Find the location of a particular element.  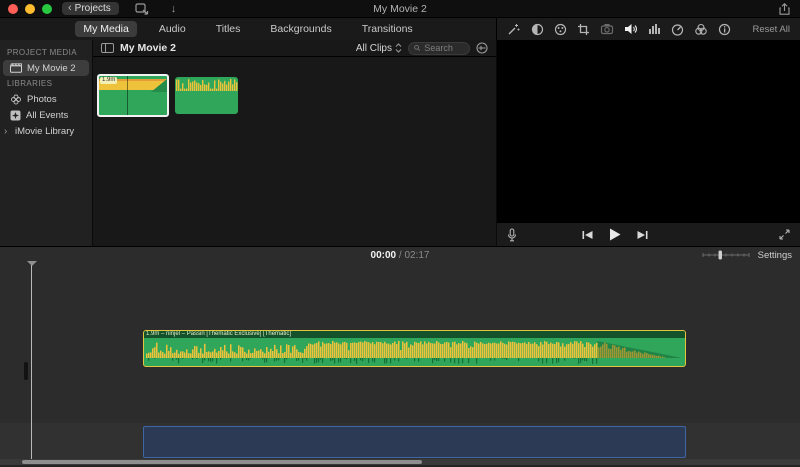

playhead-line is located at coordinates (31, 362).